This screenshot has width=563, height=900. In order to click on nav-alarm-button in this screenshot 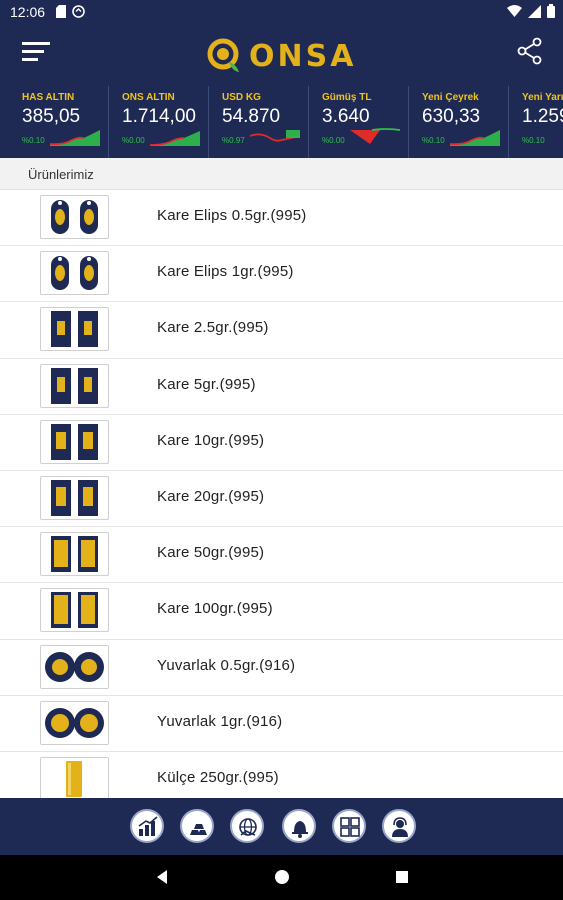, I will do `click(299, 826)`.